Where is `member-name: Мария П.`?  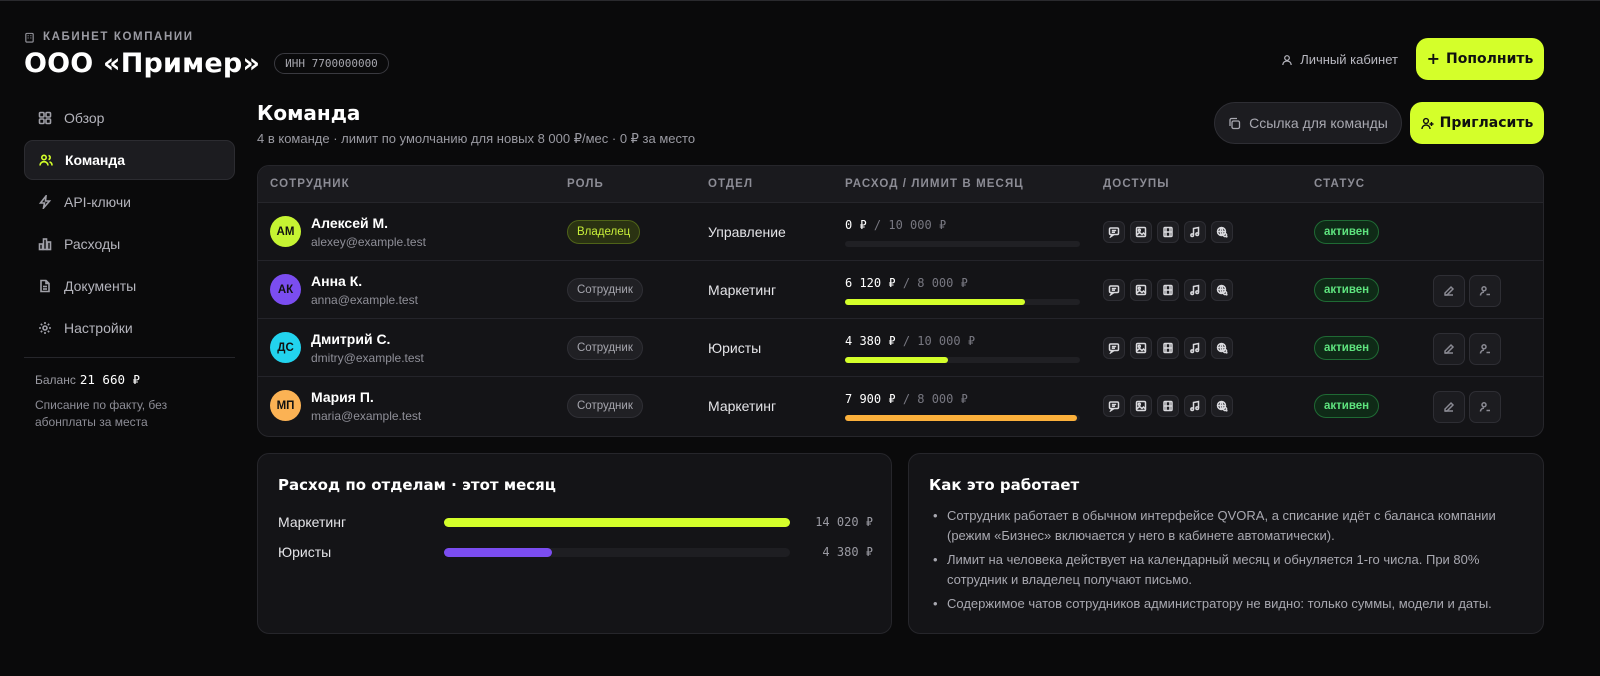 member-name: Мария П. is located at coordinates (342, 397).